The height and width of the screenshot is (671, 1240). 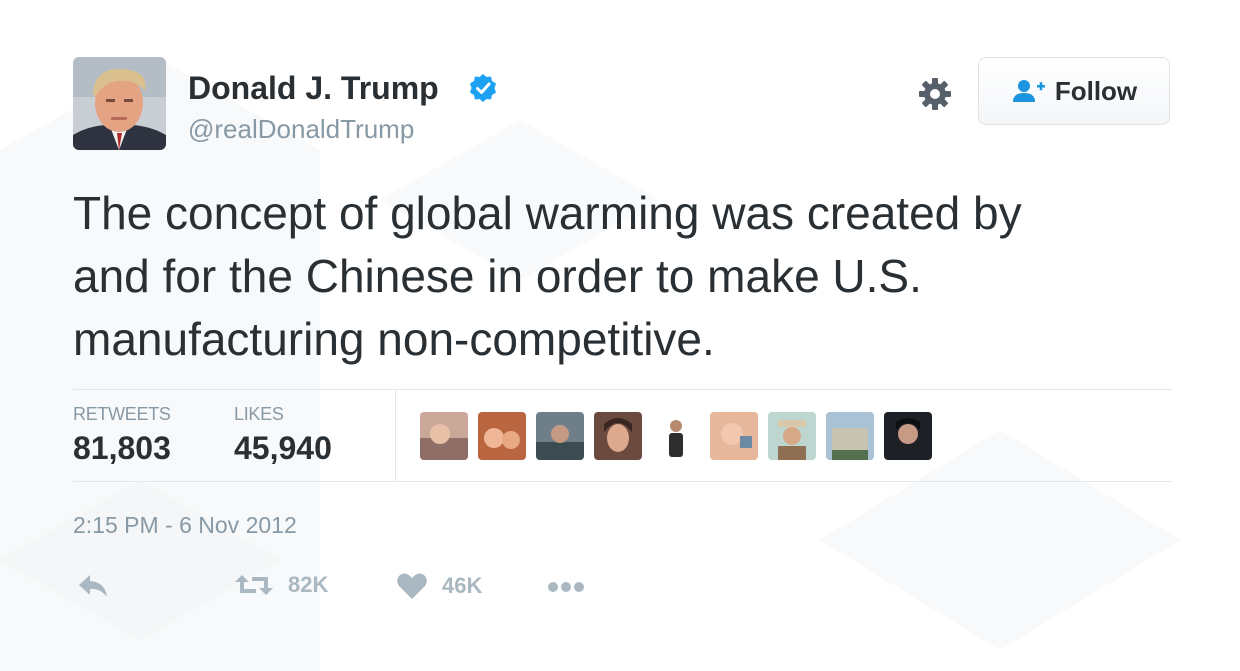 I want to click on avatar-image, so click(x=119, y=103).